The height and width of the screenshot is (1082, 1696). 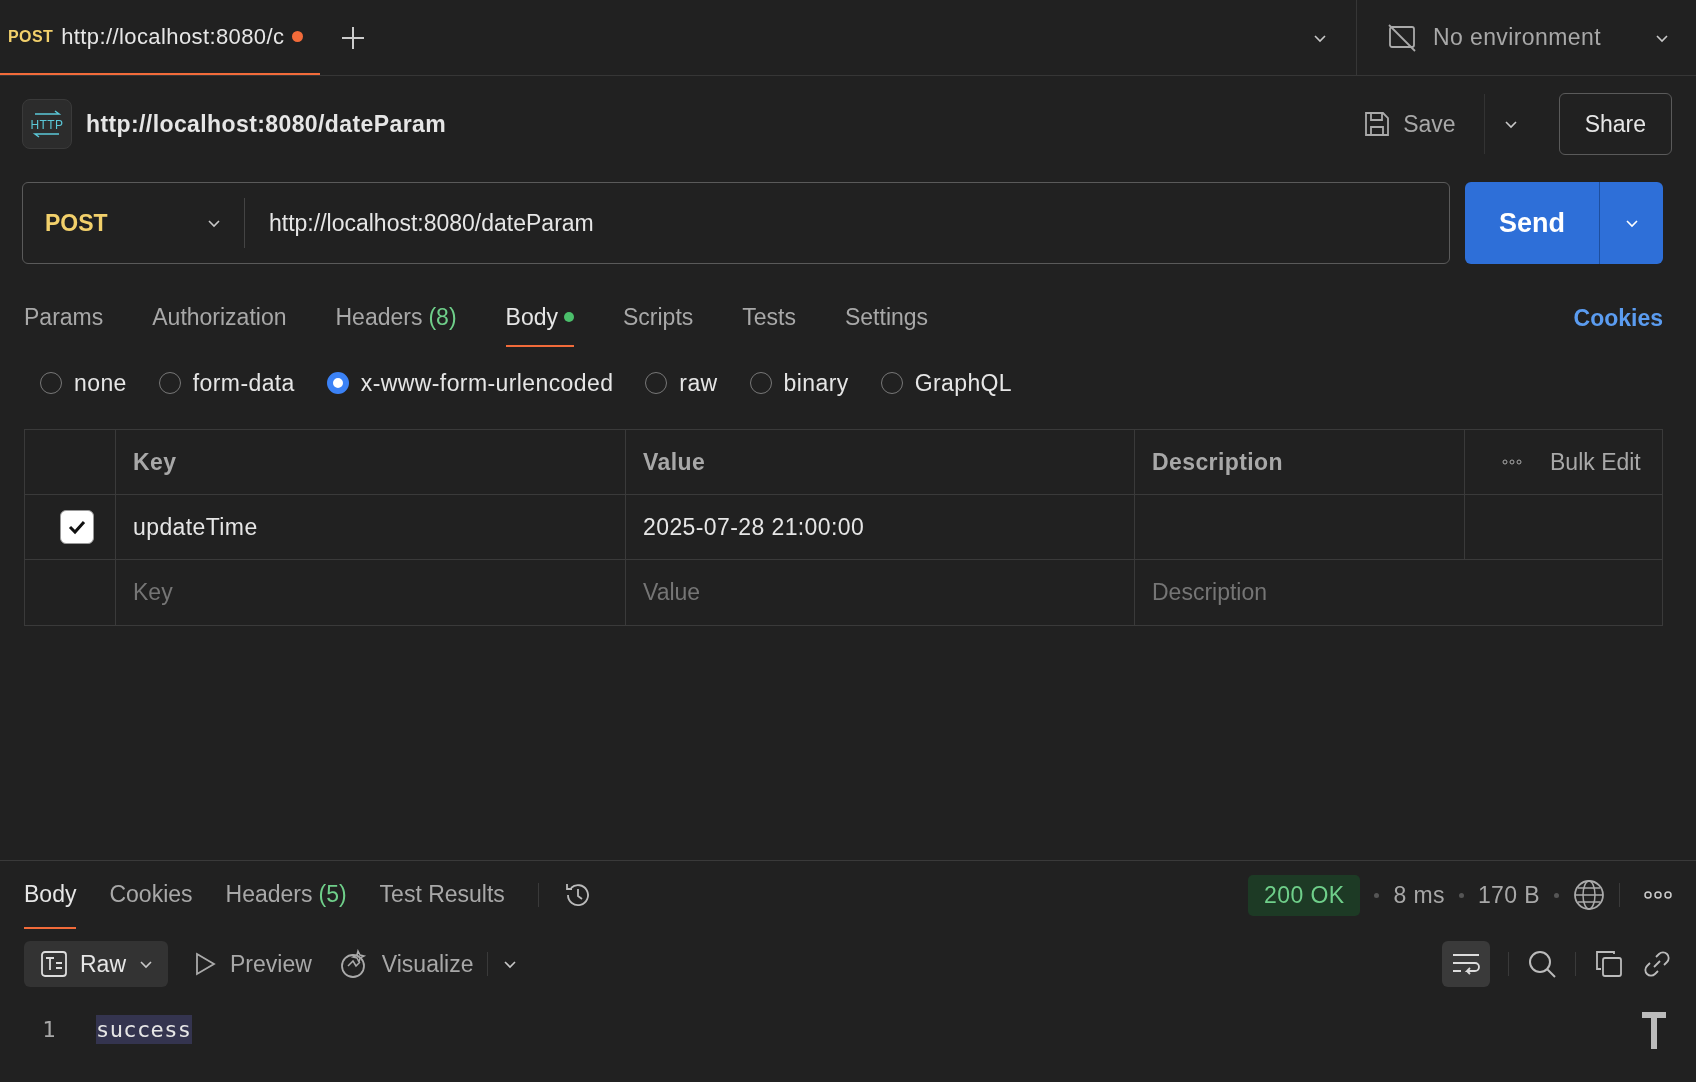 What do you see at coordinates (887, 318) in the screenshot?
I see `request-section-tab: Settings` at bounding box center [887, 318].